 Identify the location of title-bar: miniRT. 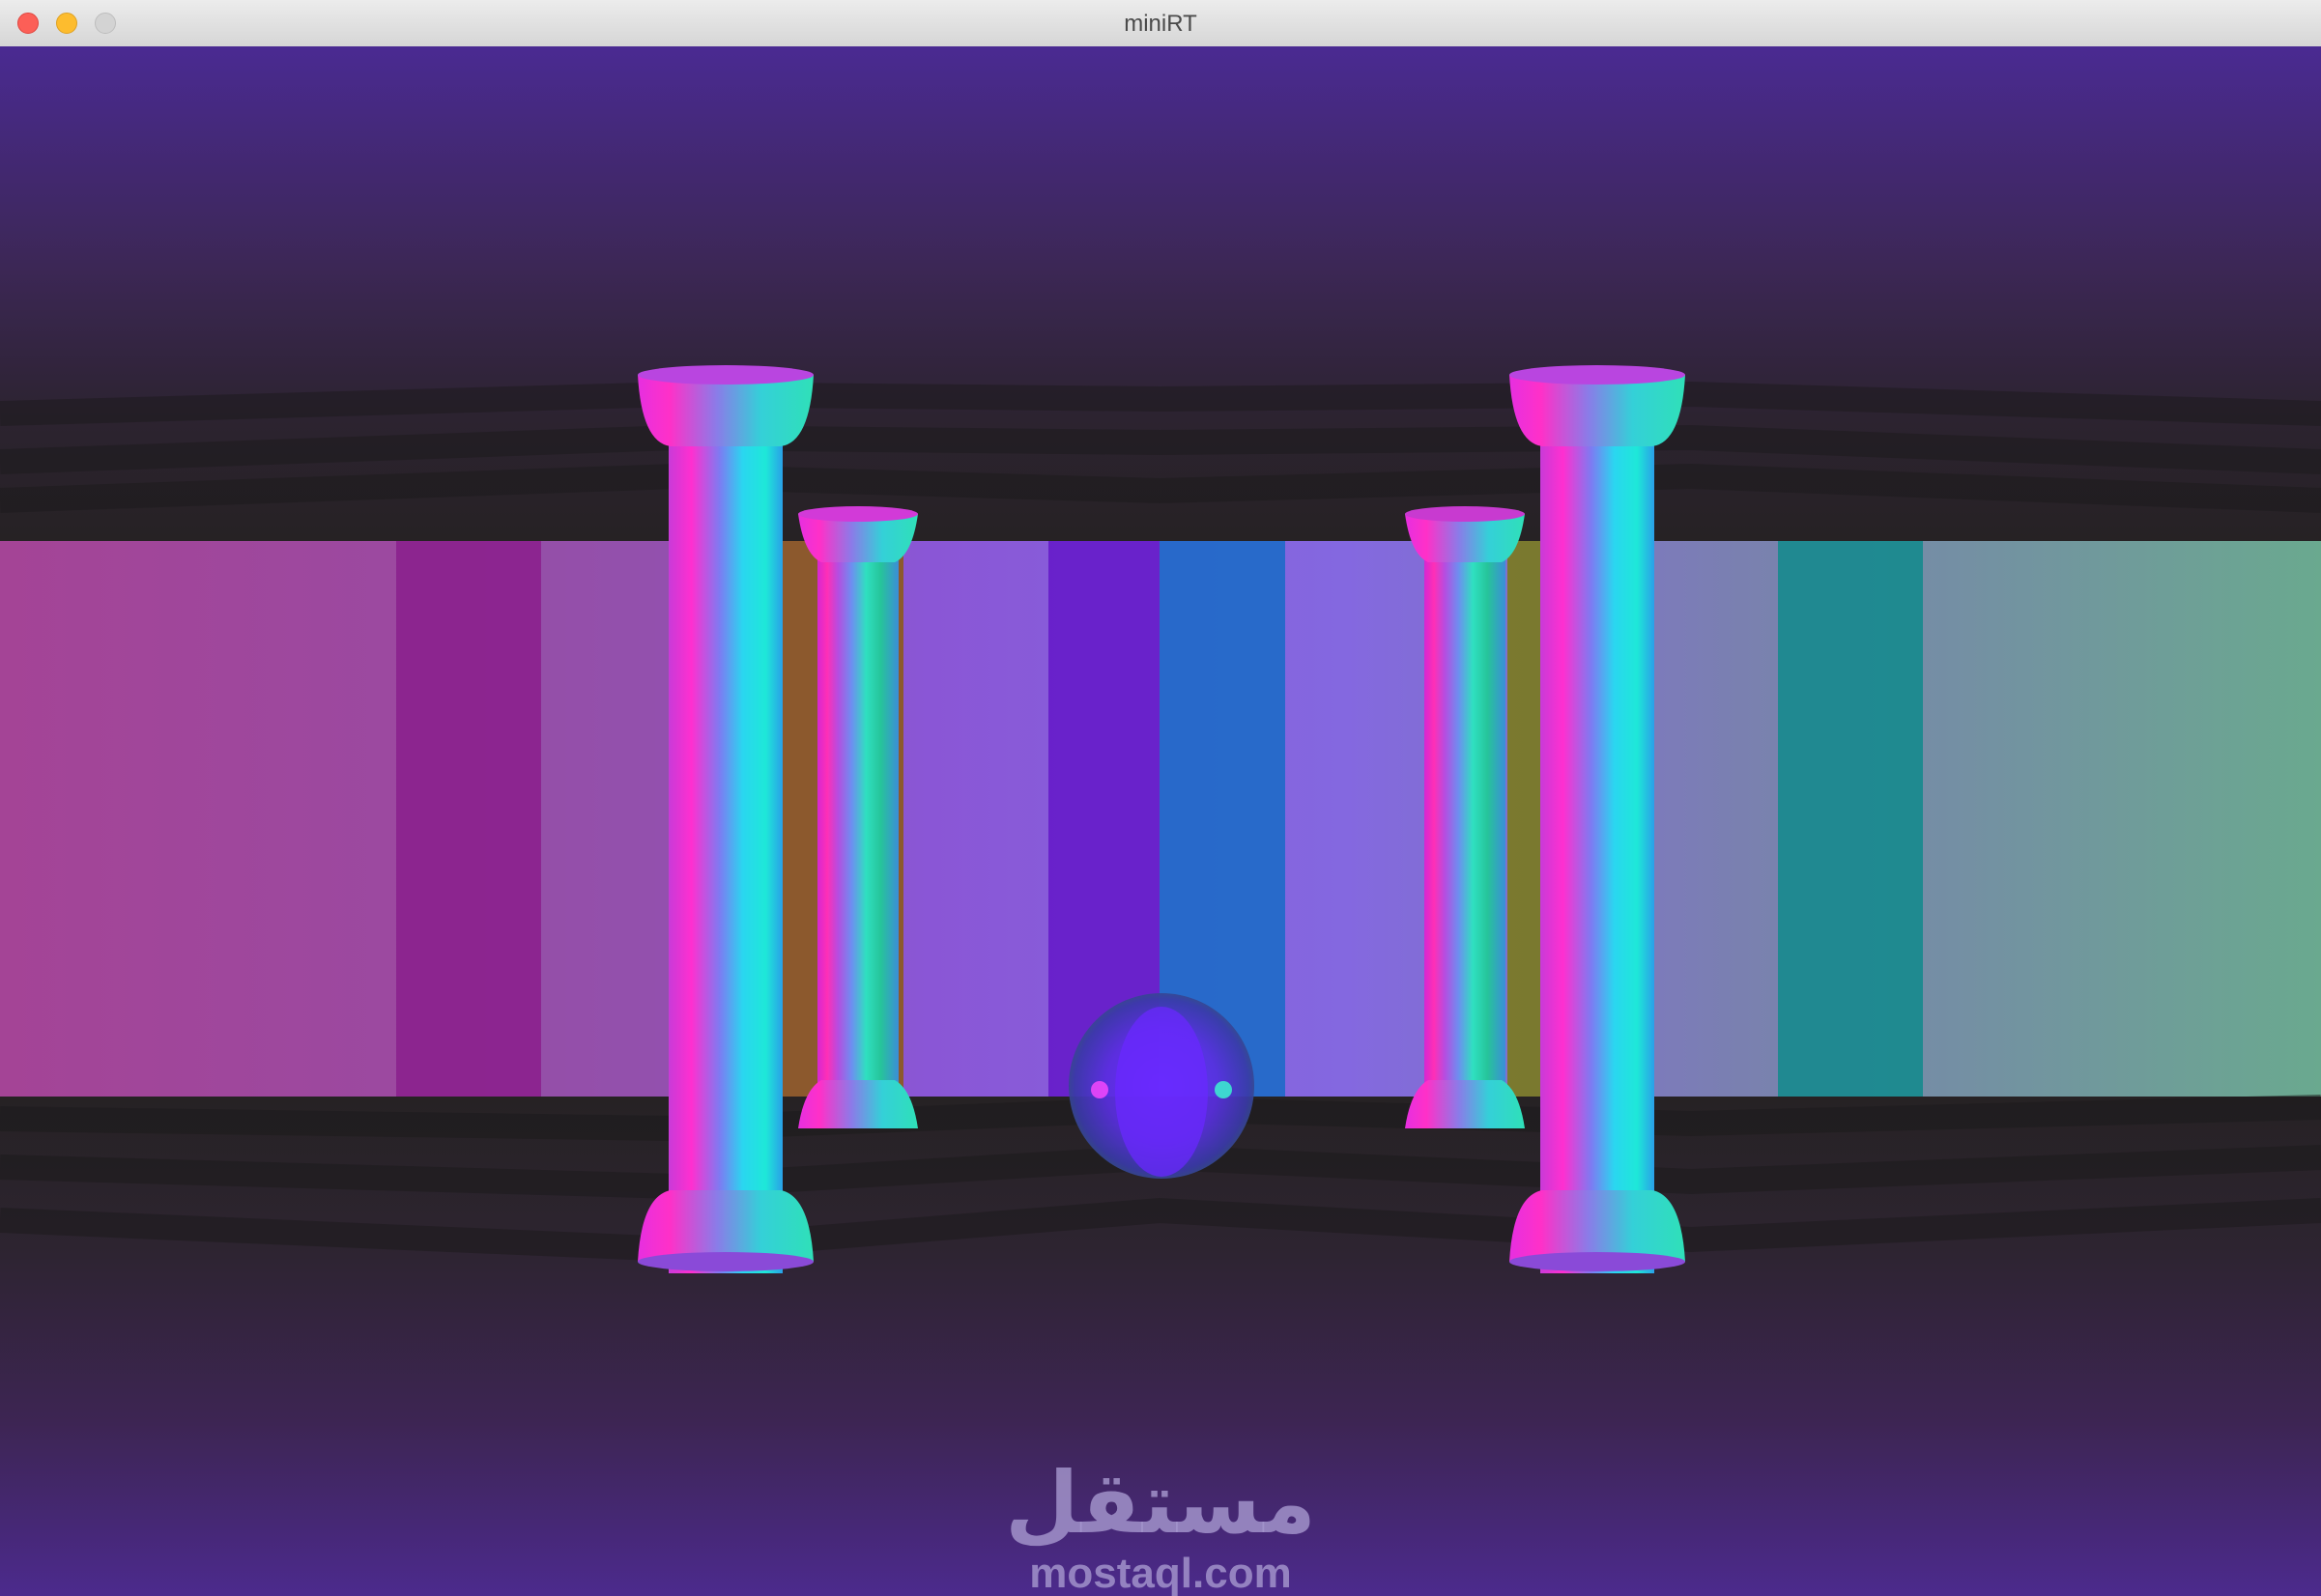
(1160, 23).